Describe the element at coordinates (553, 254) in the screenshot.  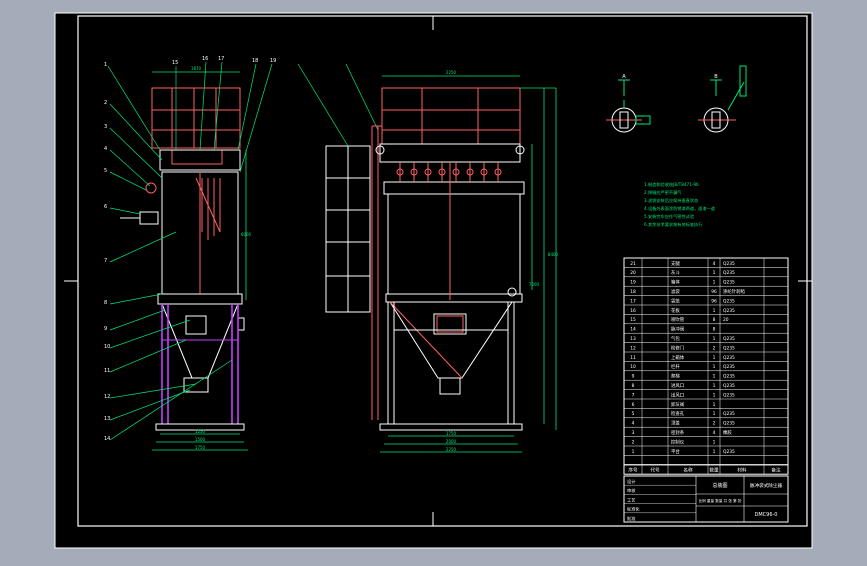
I see `dim-front-height-2: 8400` at that location.